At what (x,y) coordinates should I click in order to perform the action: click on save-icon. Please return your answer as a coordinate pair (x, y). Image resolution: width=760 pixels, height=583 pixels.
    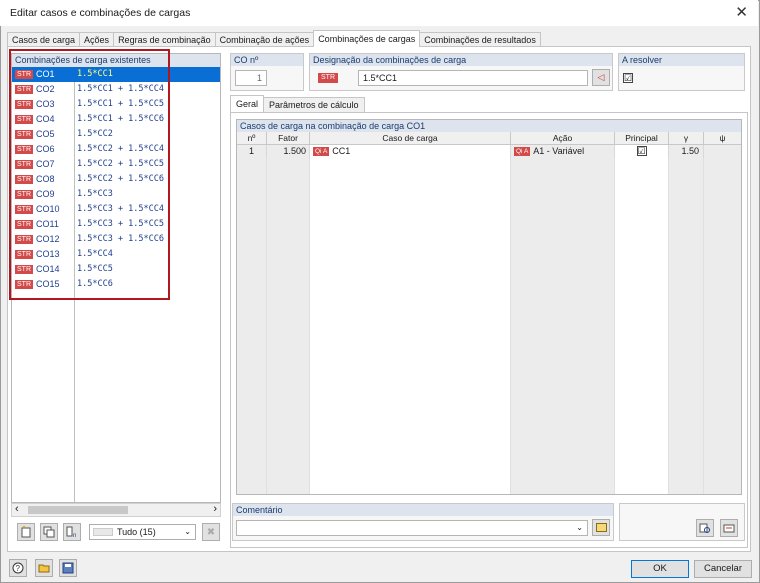
    Looking at the image, I should click on (68, 568).